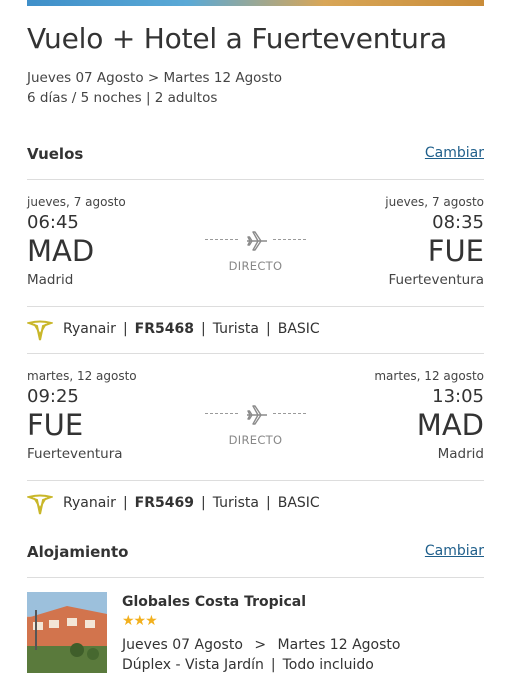  I want to click on hotel-room-details: Dúplex - Vista Jardín | Todo incluido, so click(248, 665).